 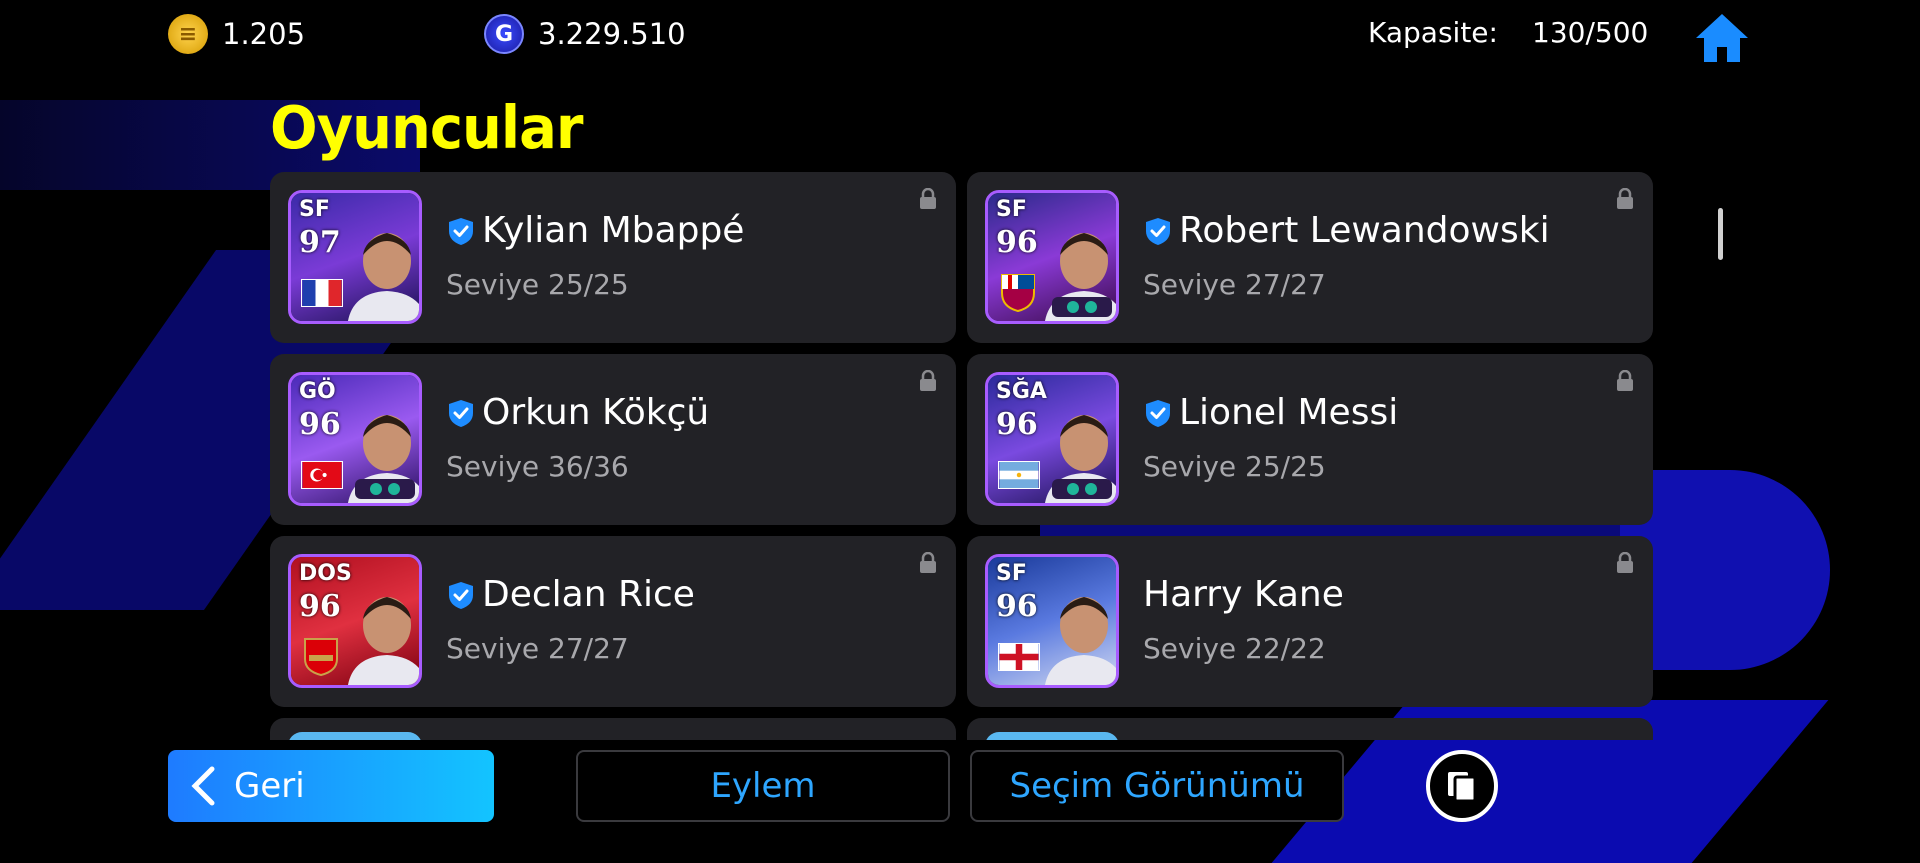 I want to click on player-thumbnail: GÖ 96, so click(x=355, y=439).